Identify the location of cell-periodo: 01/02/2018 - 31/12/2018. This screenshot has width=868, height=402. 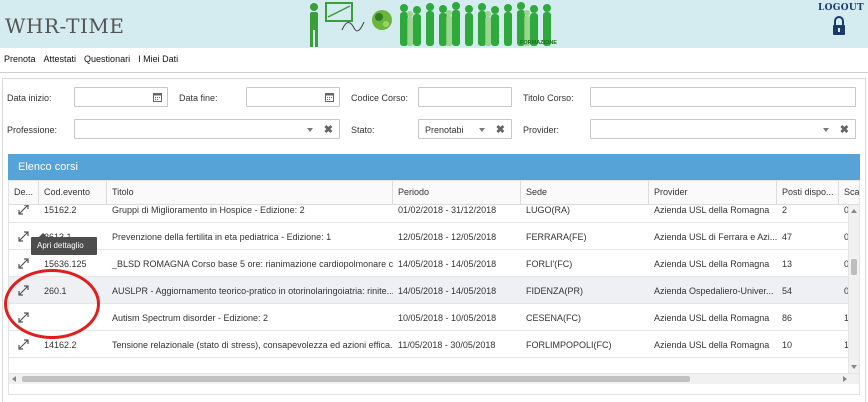
(447, 210).